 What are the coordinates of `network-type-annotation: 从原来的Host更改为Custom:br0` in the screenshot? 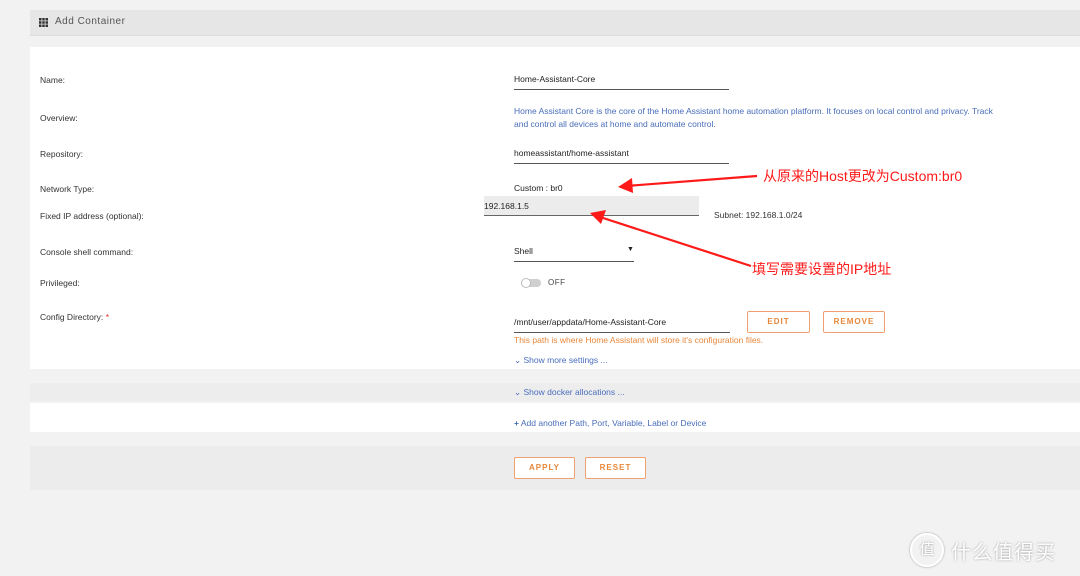 It's located at (863, 176).